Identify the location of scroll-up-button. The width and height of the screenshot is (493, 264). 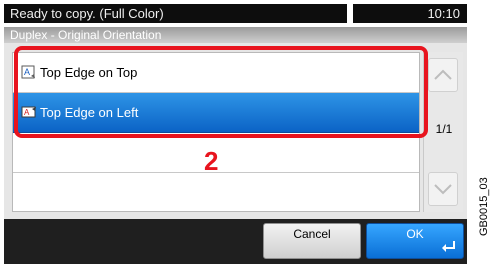
(443, 75).